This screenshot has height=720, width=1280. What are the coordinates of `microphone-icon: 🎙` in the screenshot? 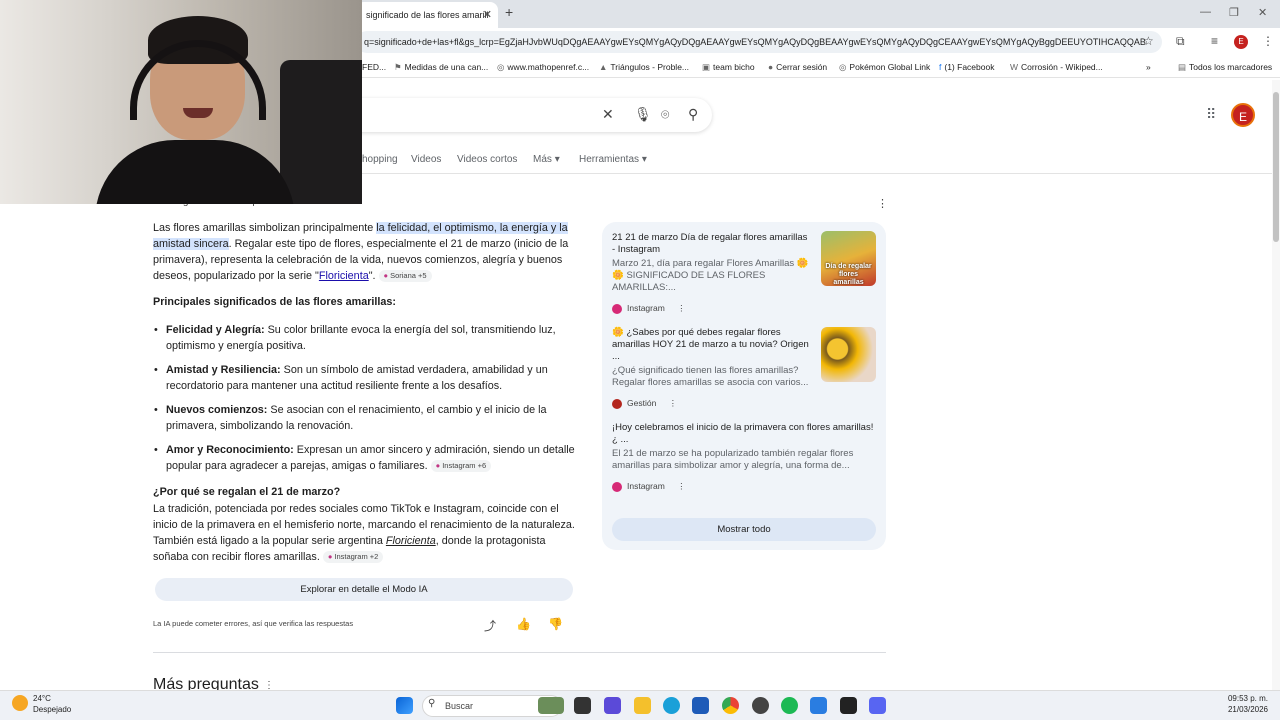 It's located at (643, 114).